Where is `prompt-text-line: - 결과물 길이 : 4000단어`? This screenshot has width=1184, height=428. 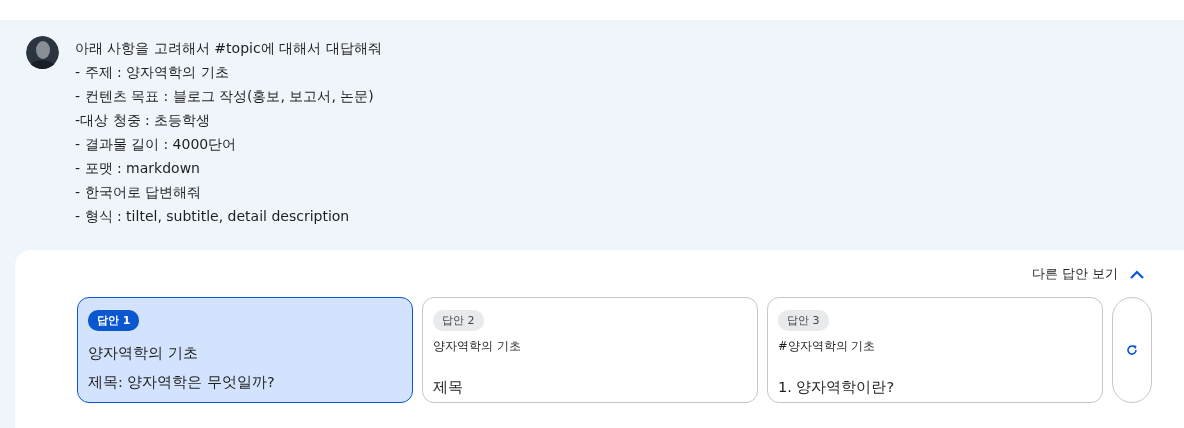 prompt-text-line: - 결과물 길이 : 4000단어 is located at coordinates (156, 144).